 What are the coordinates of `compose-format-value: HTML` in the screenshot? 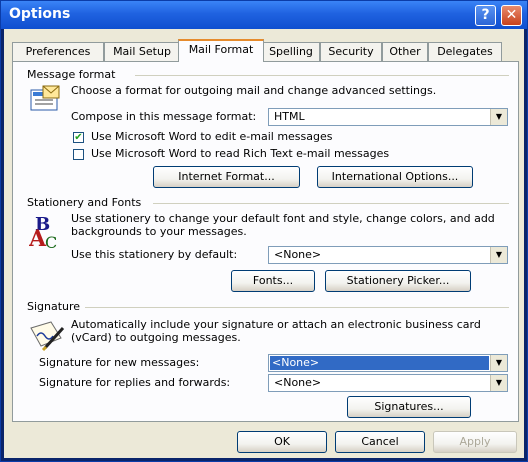 It's located at (289, 116).